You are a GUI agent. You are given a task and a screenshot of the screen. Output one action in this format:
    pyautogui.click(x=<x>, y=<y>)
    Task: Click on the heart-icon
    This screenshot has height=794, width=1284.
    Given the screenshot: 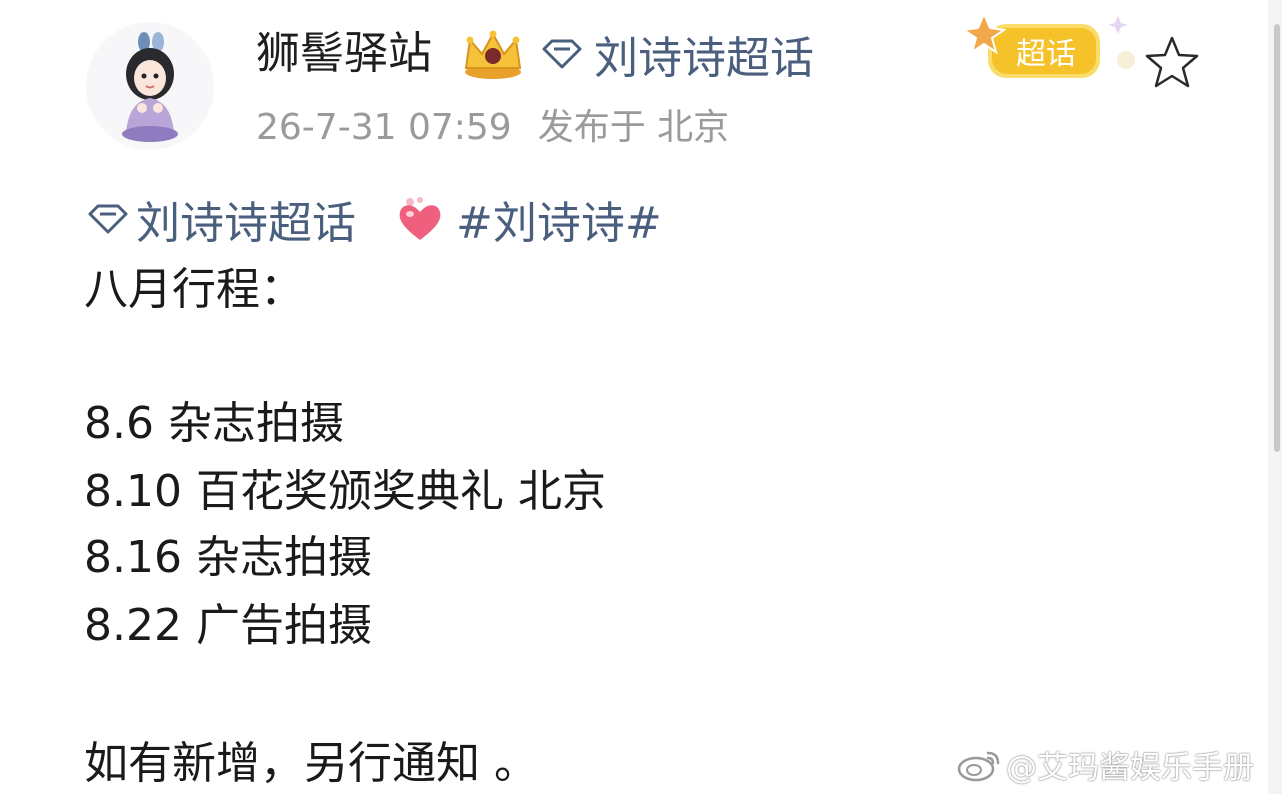 What is the action you would take?
    pyautogui.click(x=420, y=218)
    